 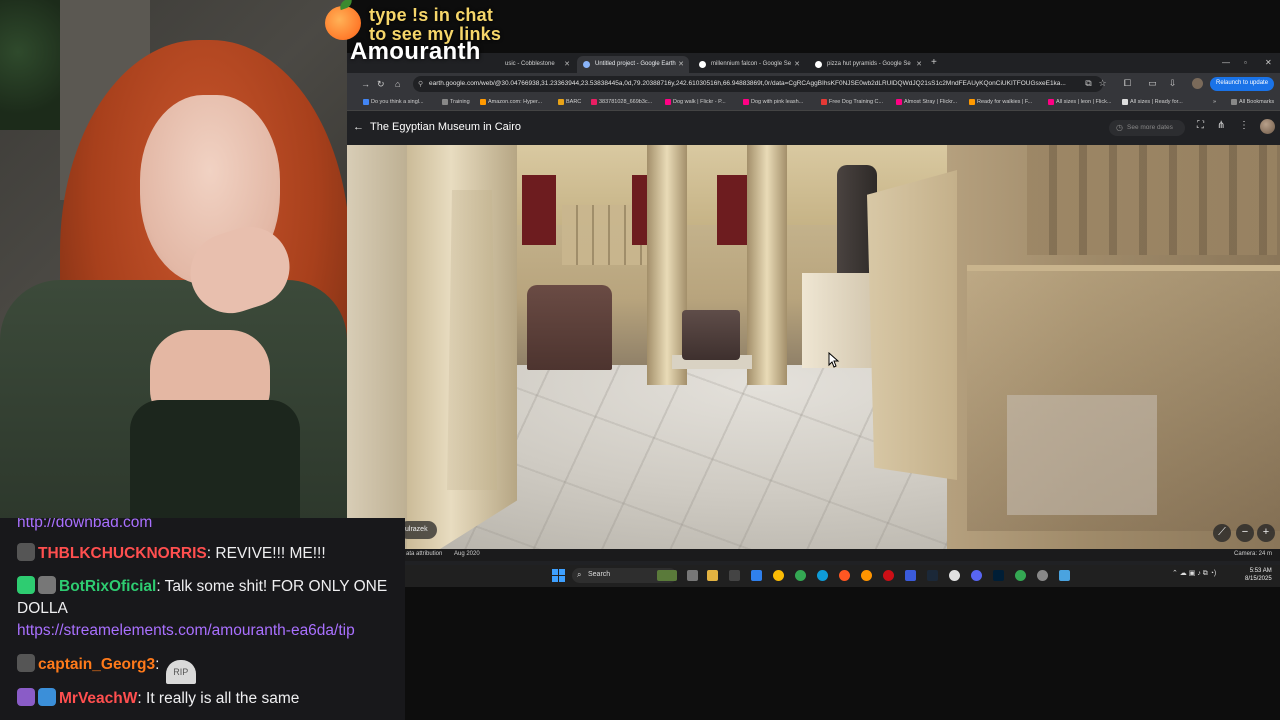 I want to click on extensions-icon: ⧠, so click(x=1127, y=83).